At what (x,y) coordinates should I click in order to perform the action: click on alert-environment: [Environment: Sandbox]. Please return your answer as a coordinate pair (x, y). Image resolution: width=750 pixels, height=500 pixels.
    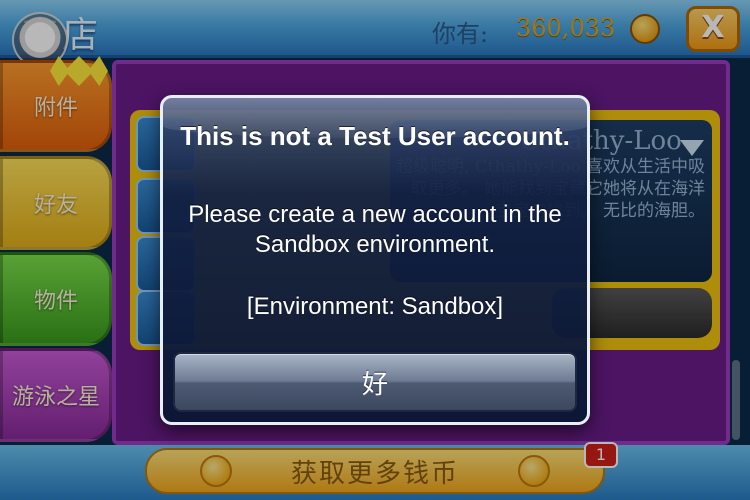
    Looking at the image, I should click on (375, 306).